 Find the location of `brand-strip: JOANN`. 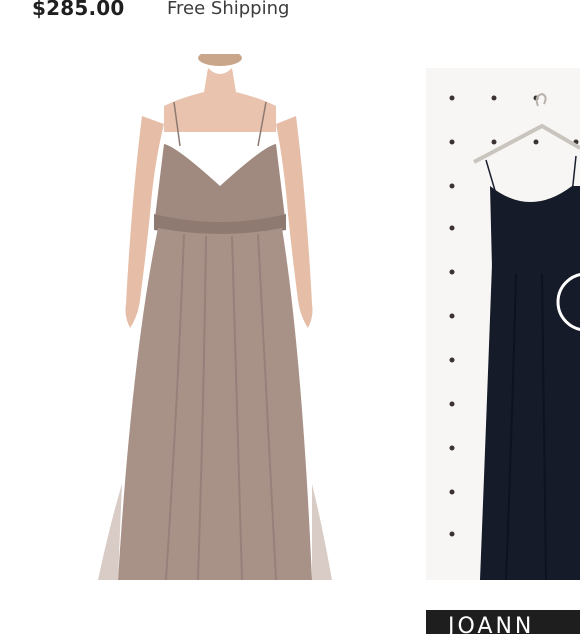

brand-strip: JOANN is located at coordinates (503, 622).